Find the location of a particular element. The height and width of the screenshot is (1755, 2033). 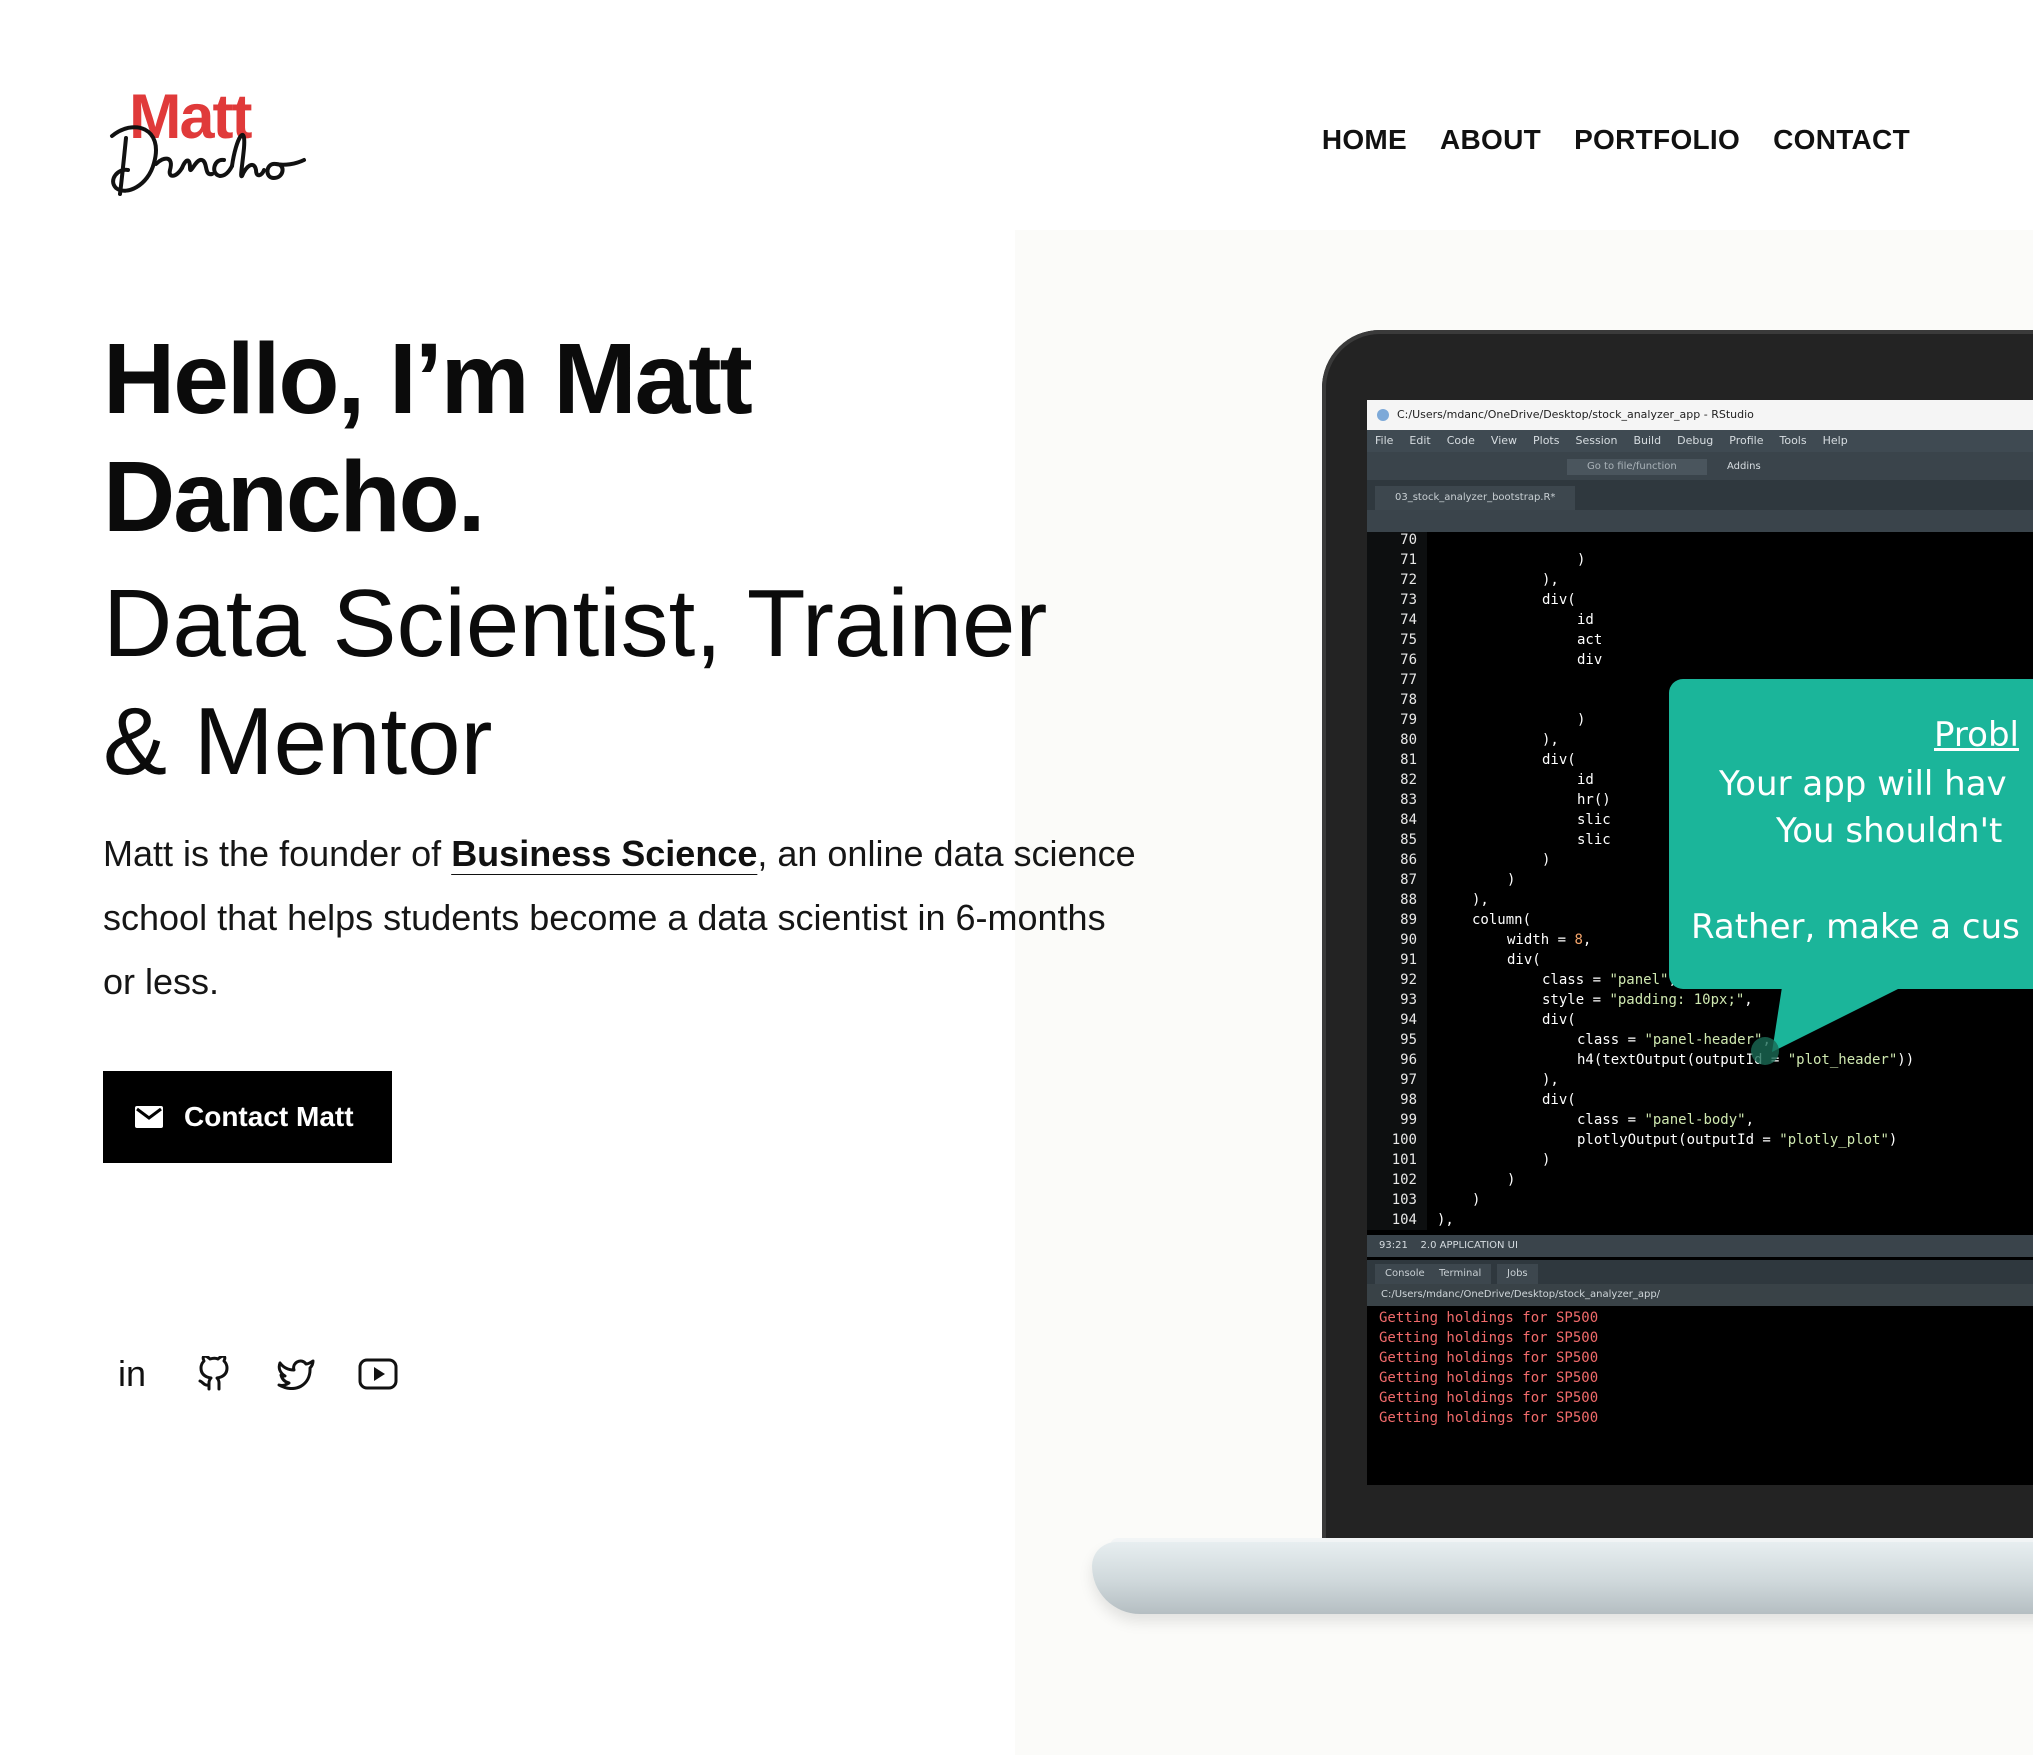

editor-toolbar is located at coordinates (1700, 521).